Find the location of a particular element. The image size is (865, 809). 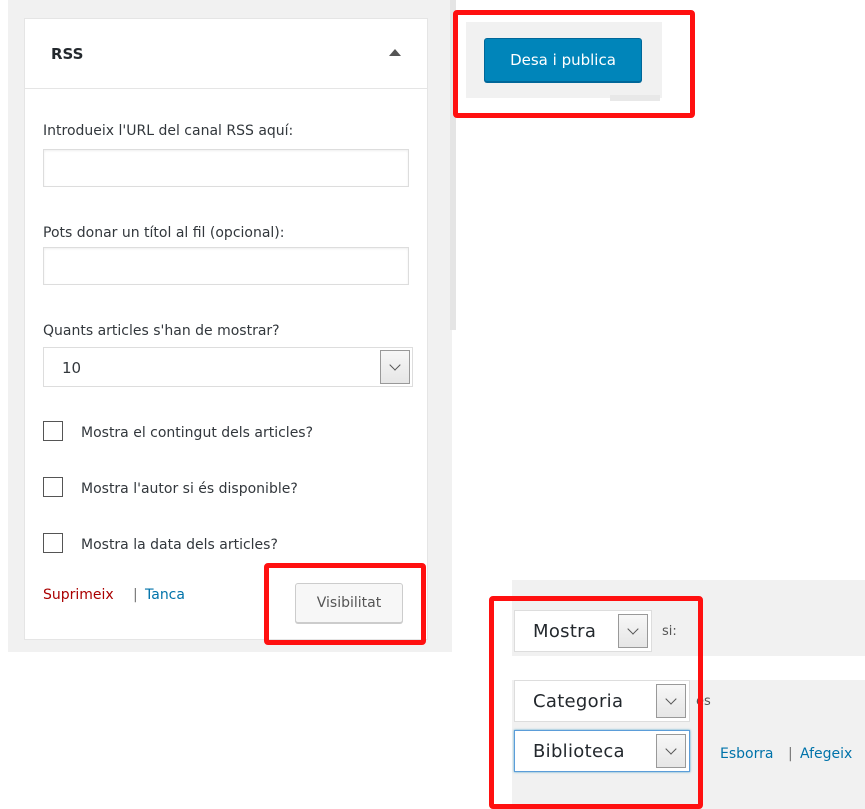

show-date-label: Mostra la data dels articles? is located at coordinates (179, 545).